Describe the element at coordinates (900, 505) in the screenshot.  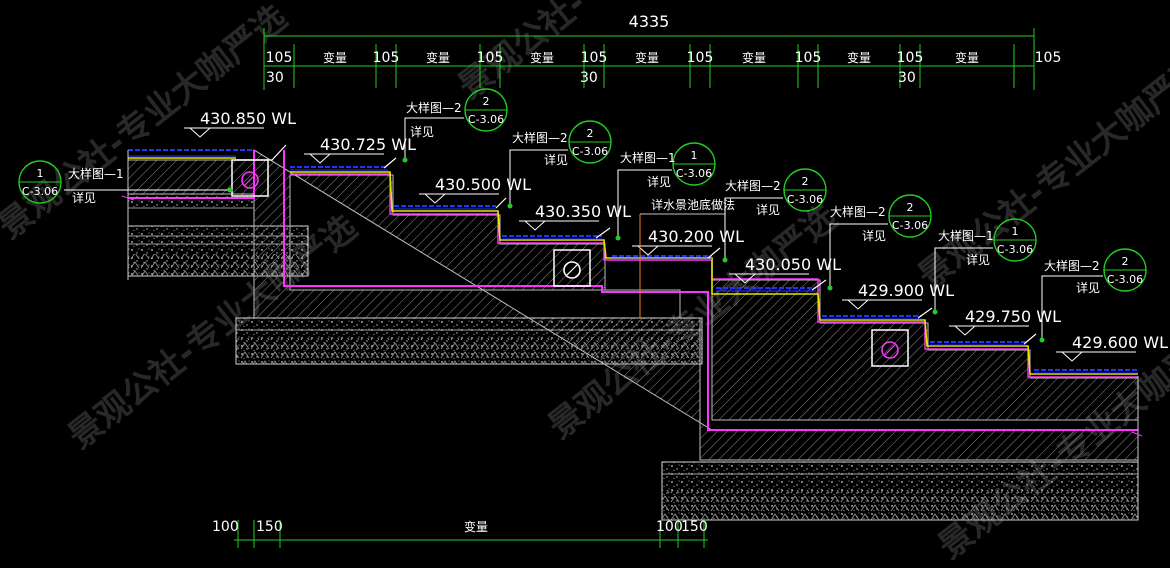
I see `lower-soil` at that location.